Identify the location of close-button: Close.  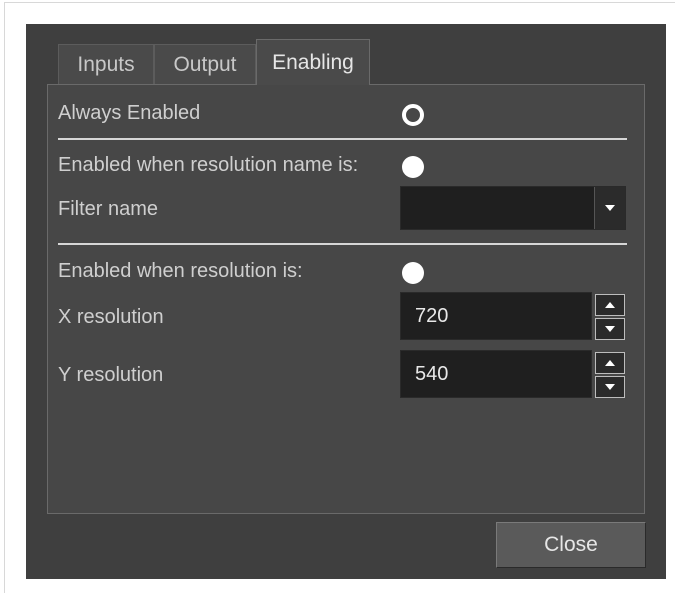
(571, 545).